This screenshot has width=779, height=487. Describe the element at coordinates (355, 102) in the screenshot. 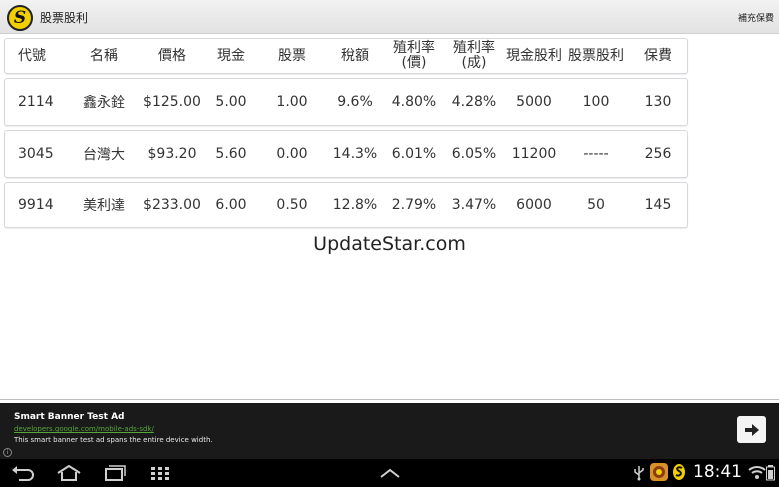

I see `tax-rate: 9.6%` at that location.